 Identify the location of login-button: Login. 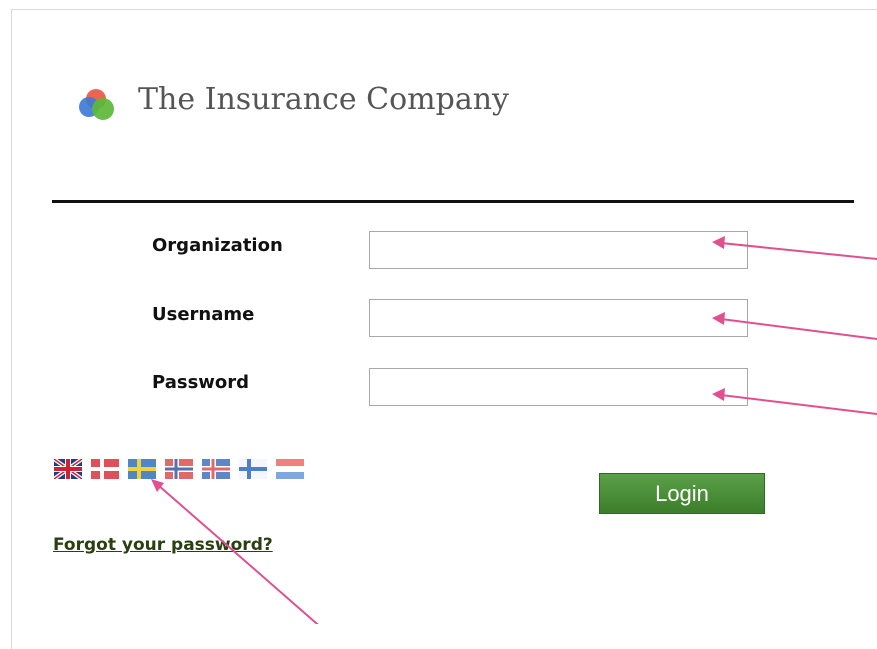
(682, 493).